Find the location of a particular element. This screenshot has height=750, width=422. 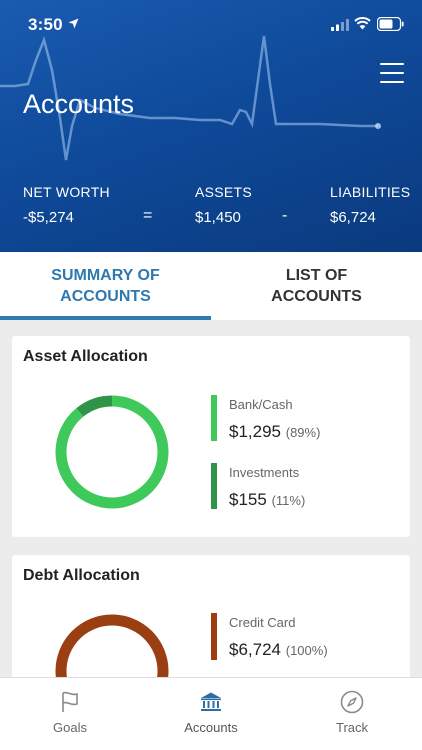

legend-label-bank-cash: Bank/Cash is located at coordinates (261, 404).